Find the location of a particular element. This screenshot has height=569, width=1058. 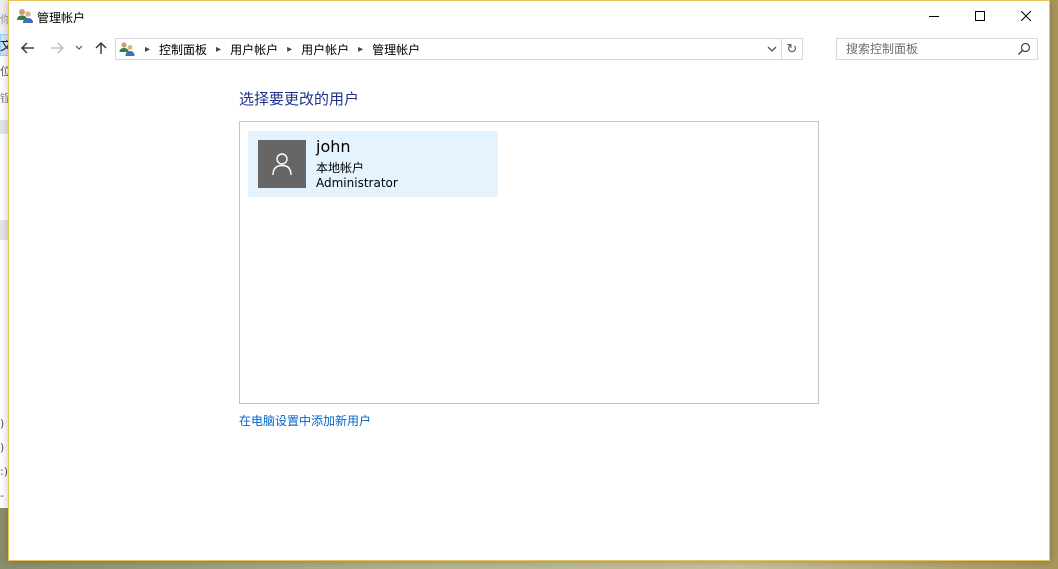

add-new-user-link: 在电脑设置中添加新用户 is located at coordinates (305, 420).